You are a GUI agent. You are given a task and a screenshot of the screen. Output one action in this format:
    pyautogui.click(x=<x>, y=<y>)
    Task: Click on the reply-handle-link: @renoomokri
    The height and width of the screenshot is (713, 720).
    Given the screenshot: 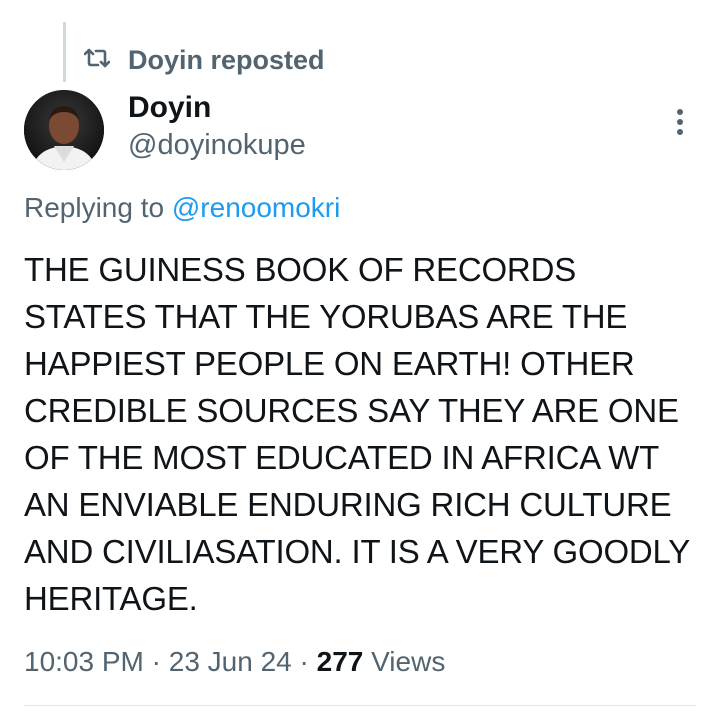 What is the action you would take?
    pyautogui.click(x=256, y=207)
    